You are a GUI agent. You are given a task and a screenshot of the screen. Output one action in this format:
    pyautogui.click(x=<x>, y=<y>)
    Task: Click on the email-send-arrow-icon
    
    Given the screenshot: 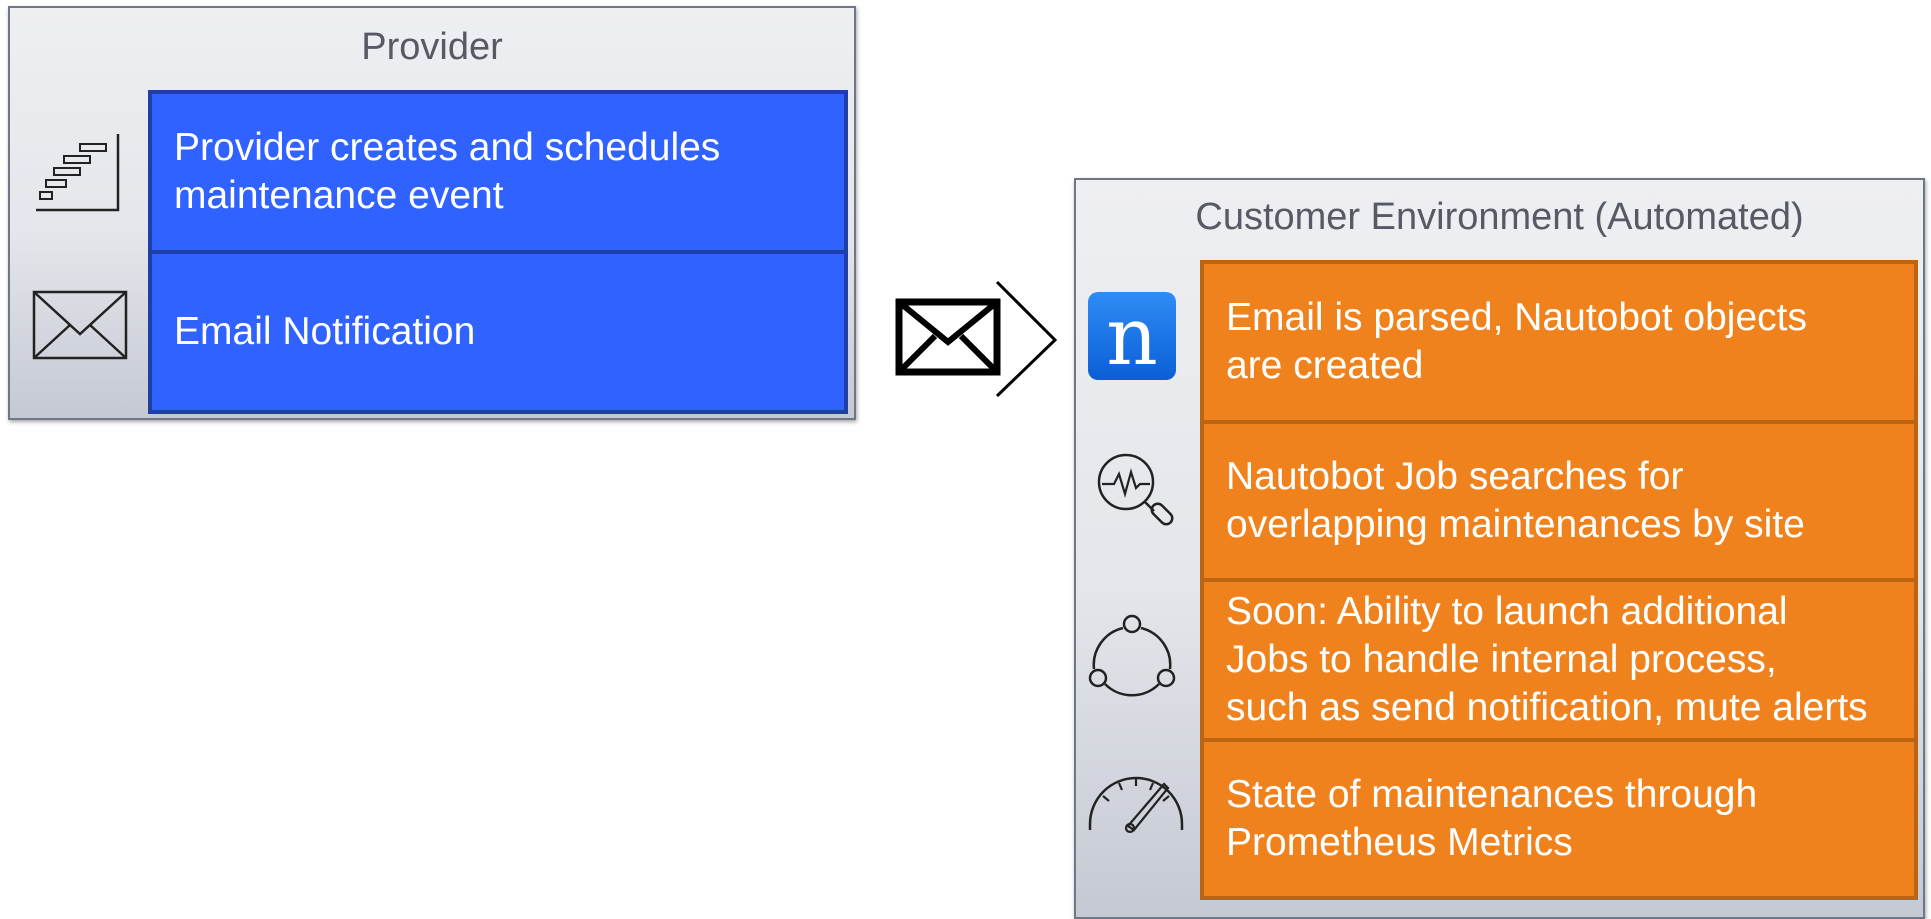 What is the action you would take?
    pyautogui.click(x=978, y=340)
    